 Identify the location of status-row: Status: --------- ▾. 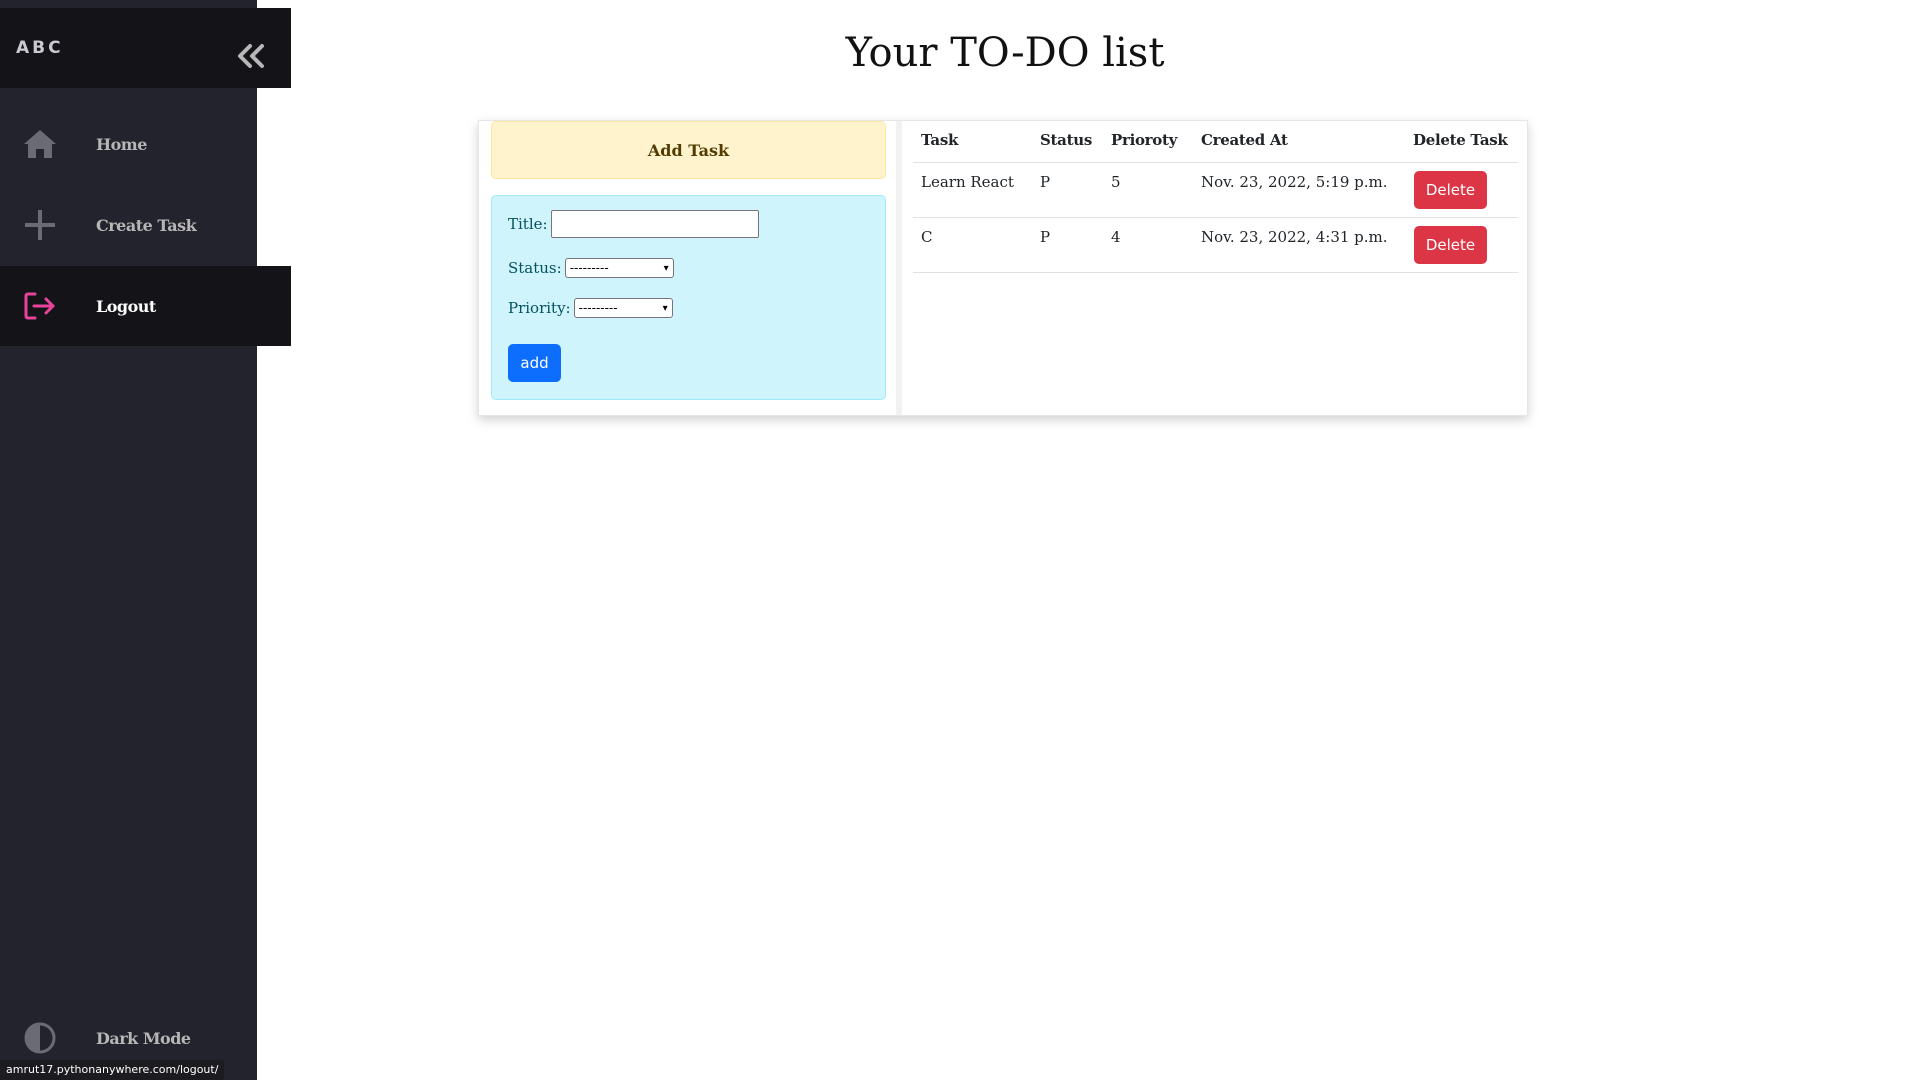
(591, 268).